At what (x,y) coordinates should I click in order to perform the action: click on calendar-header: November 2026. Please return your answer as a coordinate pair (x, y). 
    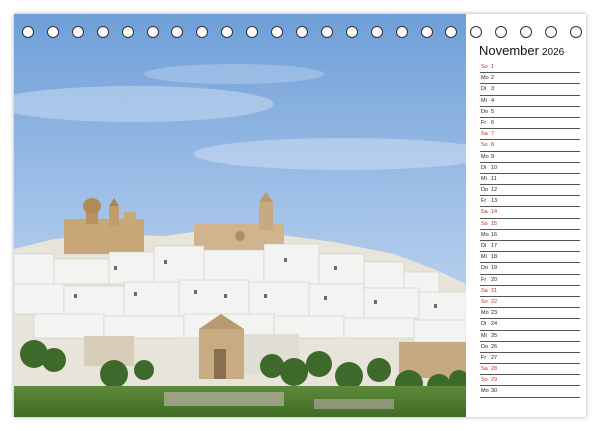
    Looking at the image, I should click on (521, 51).